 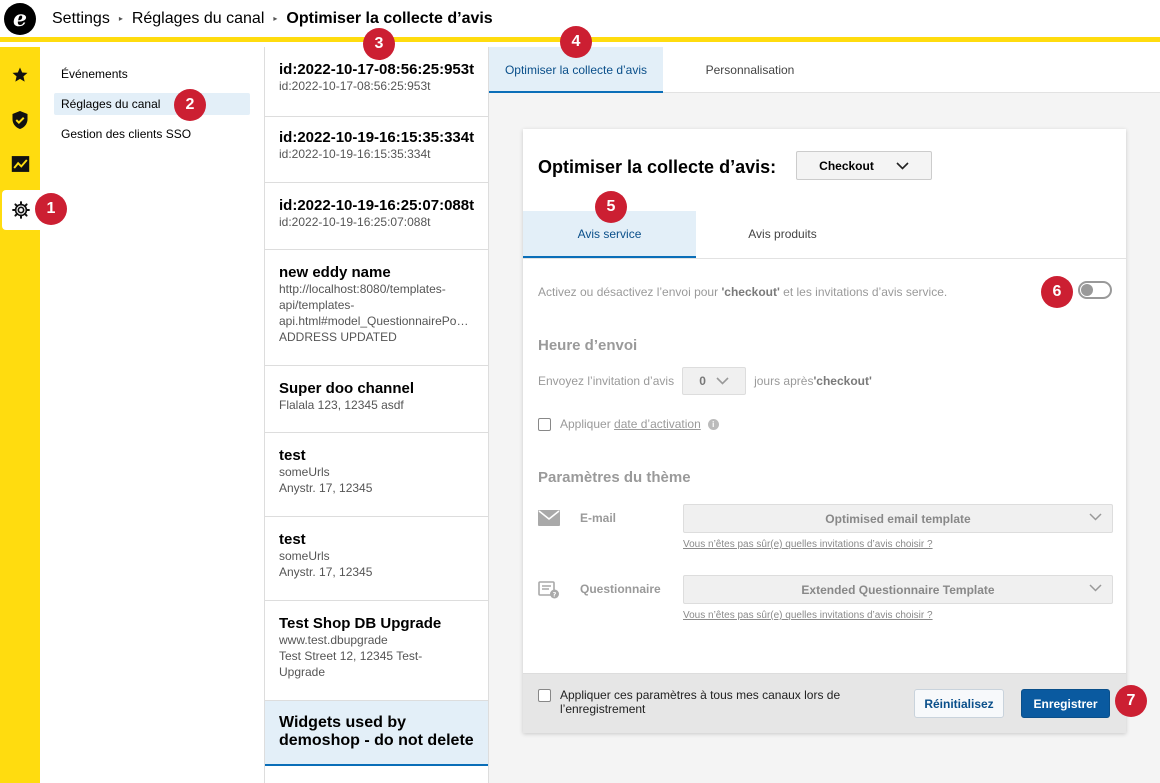 What do you see at coordinates (20, 75) in the screenshot?
I see `star-icon` at bounding box center [20, 75].